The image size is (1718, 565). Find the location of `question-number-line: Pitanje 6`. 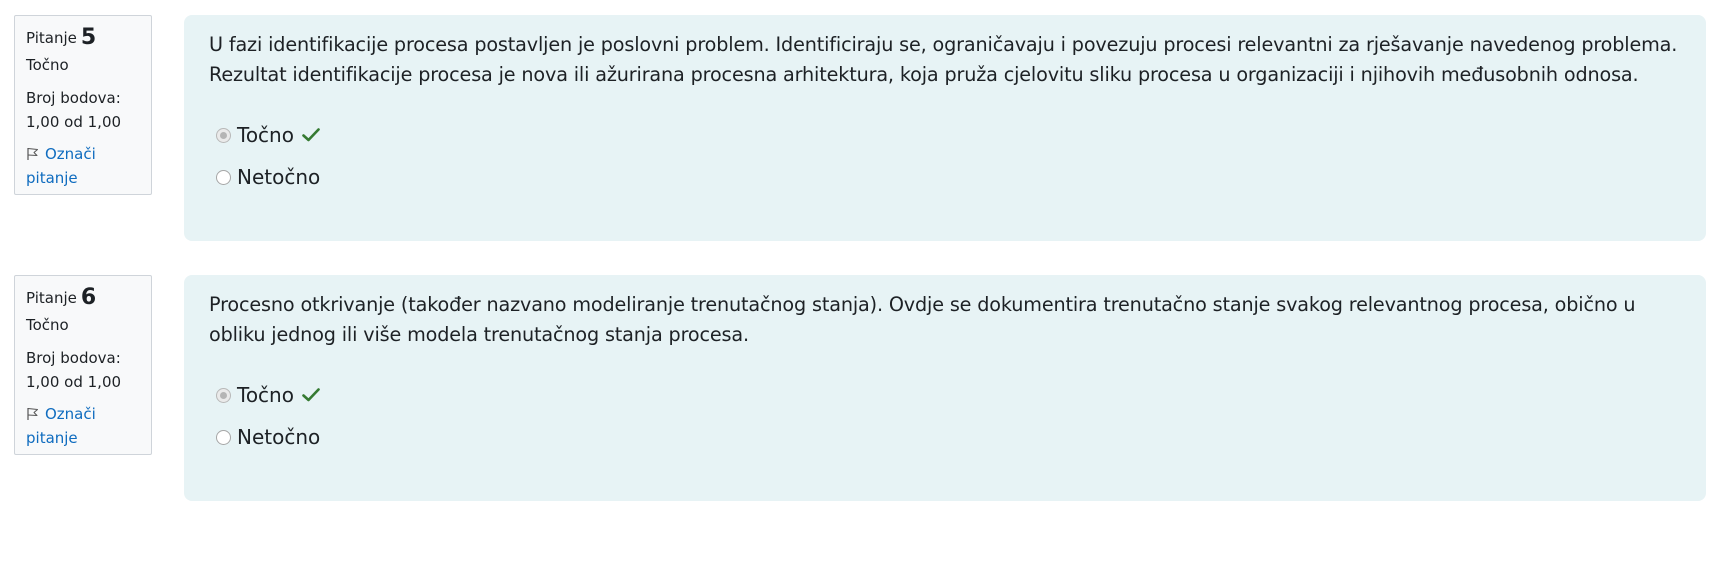

question-number-line: Pitanje 6 is located at coordinates (83, 298).